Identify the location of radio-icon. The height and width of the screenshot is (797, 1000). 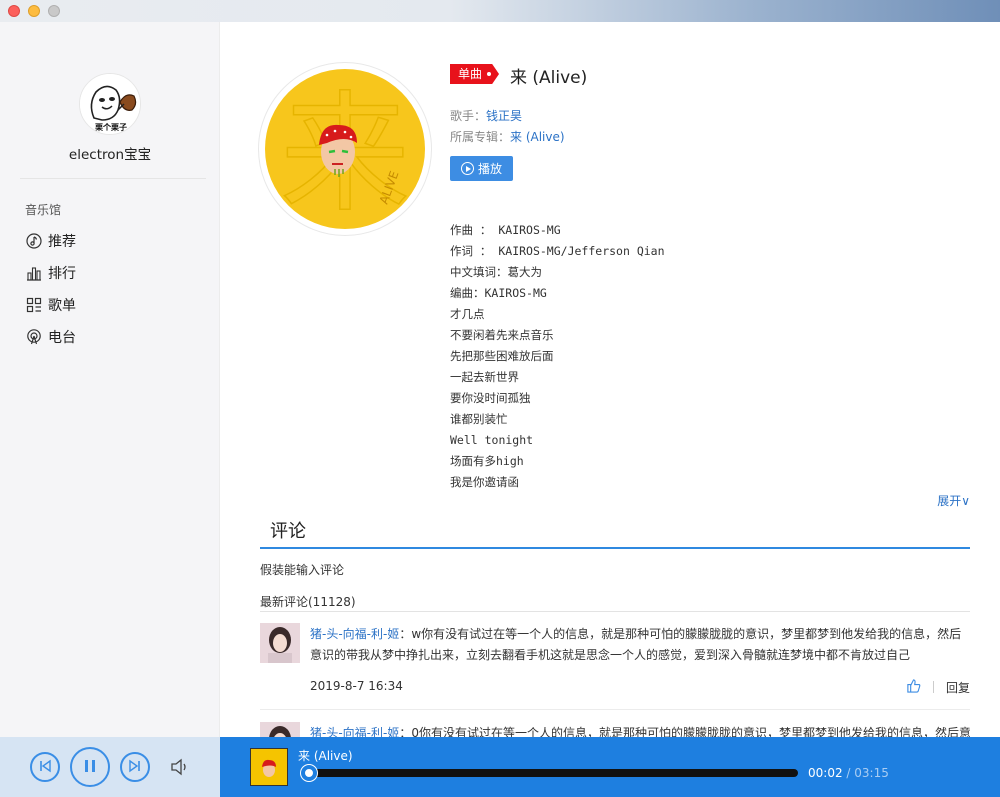
(34, 337).